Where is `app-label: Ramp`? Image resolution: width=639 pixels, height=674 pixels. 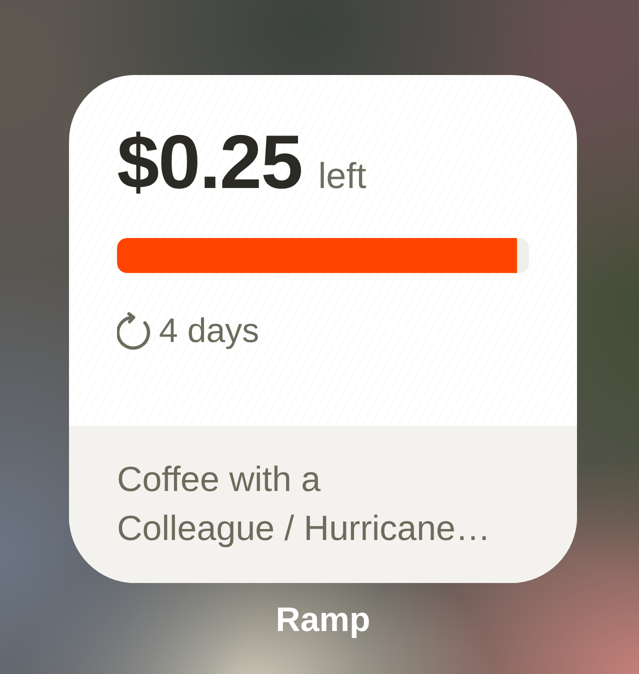
app-label: Ramp is located at coordinates (323, 620).